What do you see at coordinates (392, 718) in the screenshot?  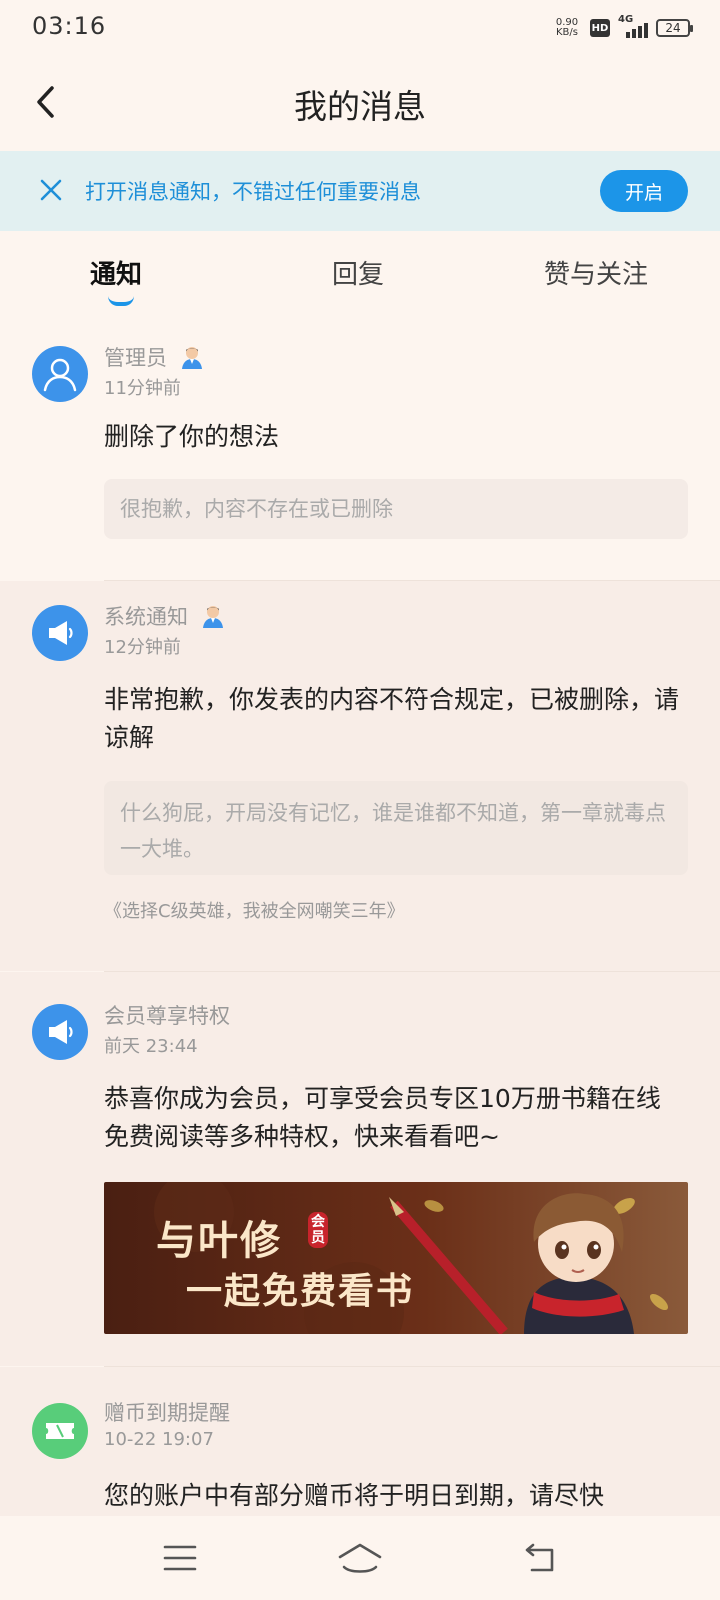 I see `message-content: 非常抱歉，你发表的内容不符合规定，已被删除，请谅解` at bounding box center [392, 718].